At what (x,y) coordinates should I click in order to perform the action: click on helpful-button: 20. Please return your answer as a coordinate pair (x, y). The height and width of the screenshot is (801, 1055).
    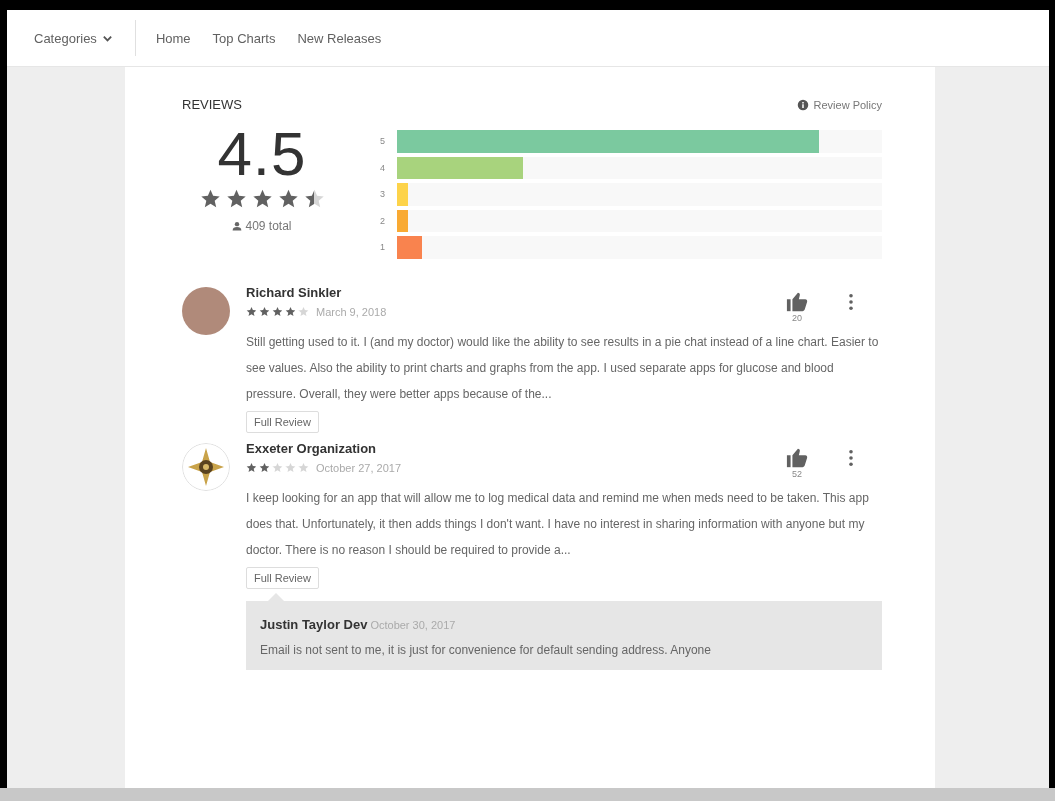
    Looking at the image, I should click on (797, 306).